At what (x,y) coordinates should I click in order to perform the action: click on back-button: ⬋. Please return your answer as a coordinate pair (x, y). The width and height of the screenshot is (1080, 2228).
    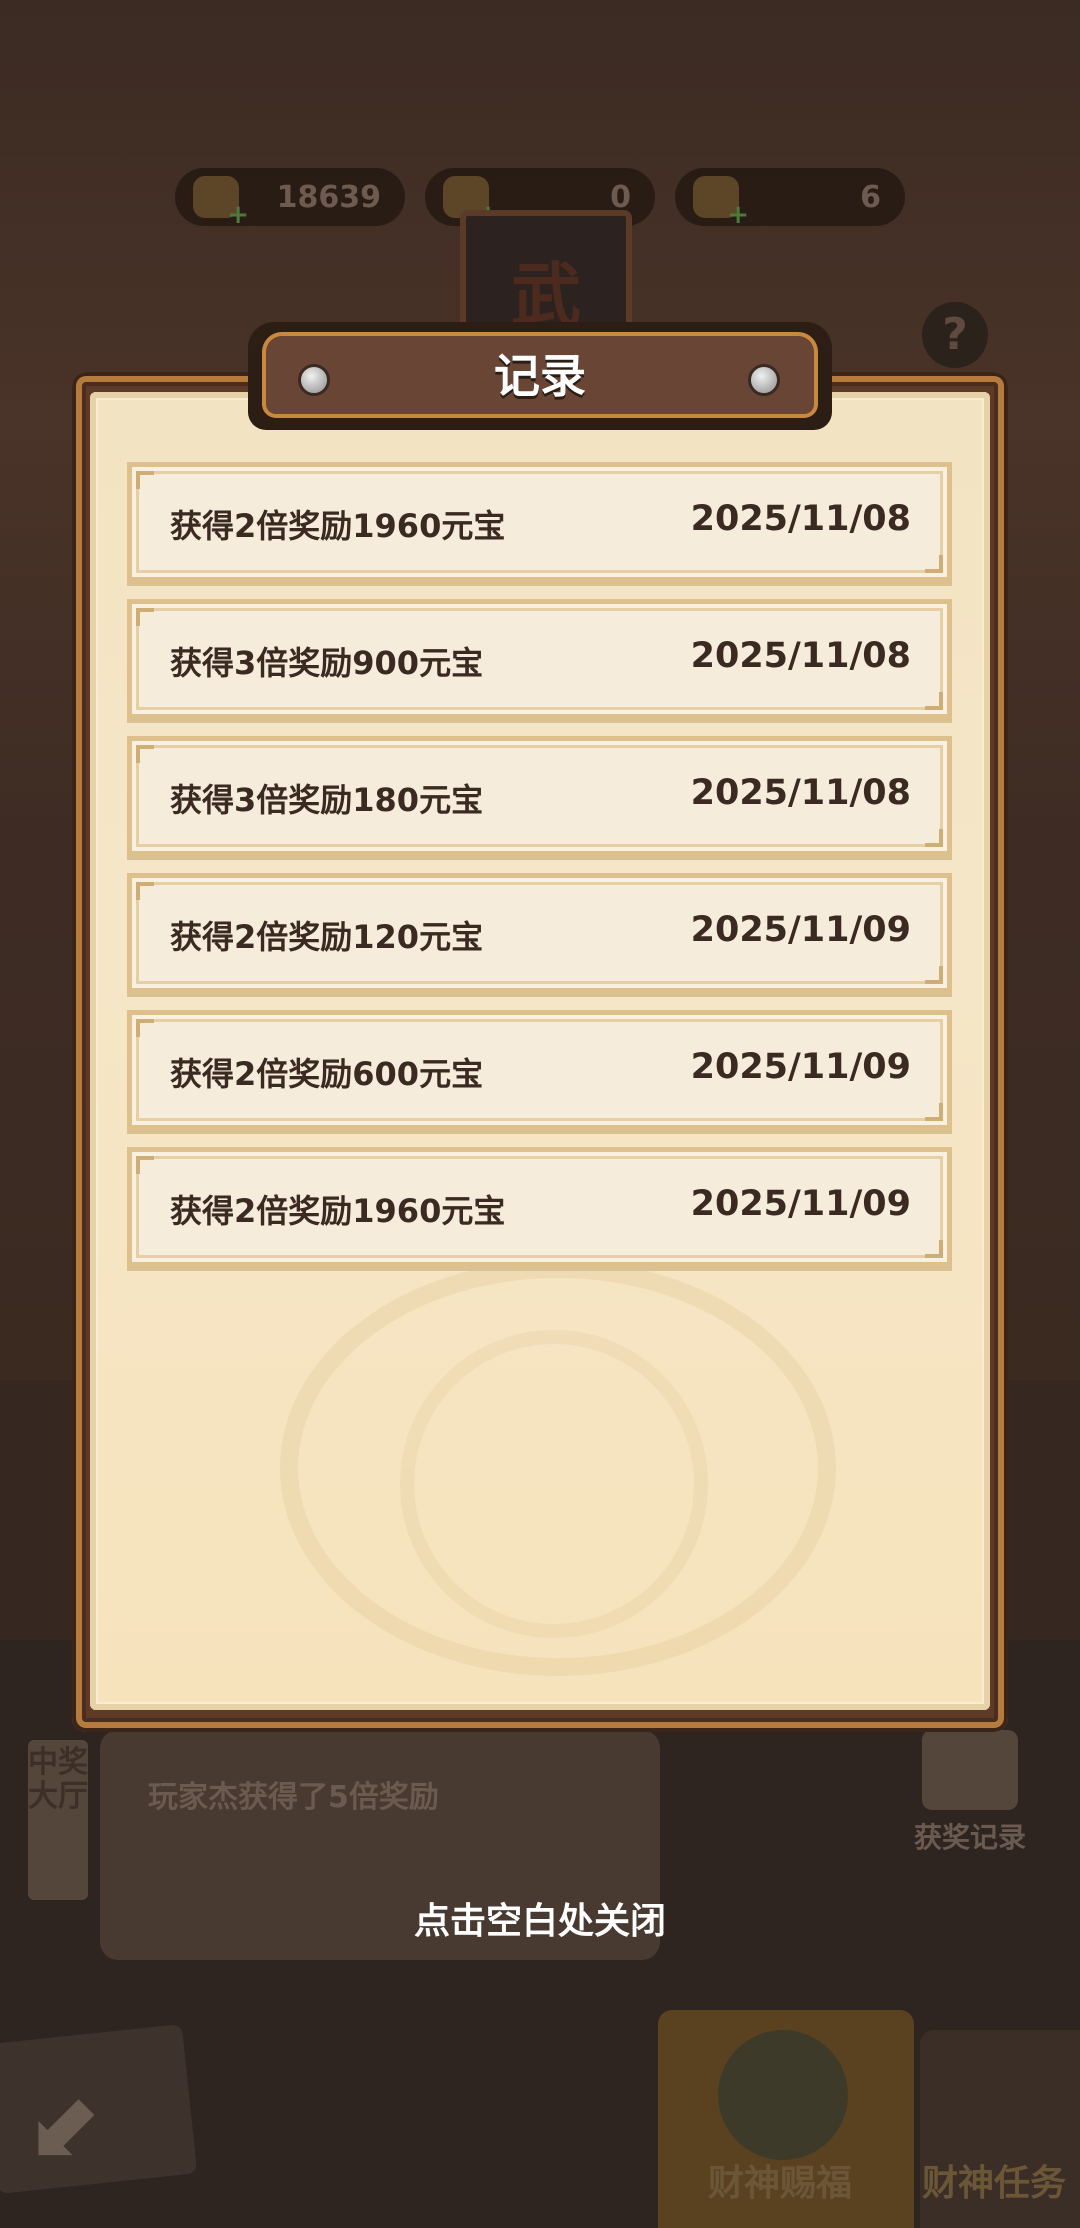
    Looking at the image, I should click on (100, 2110).